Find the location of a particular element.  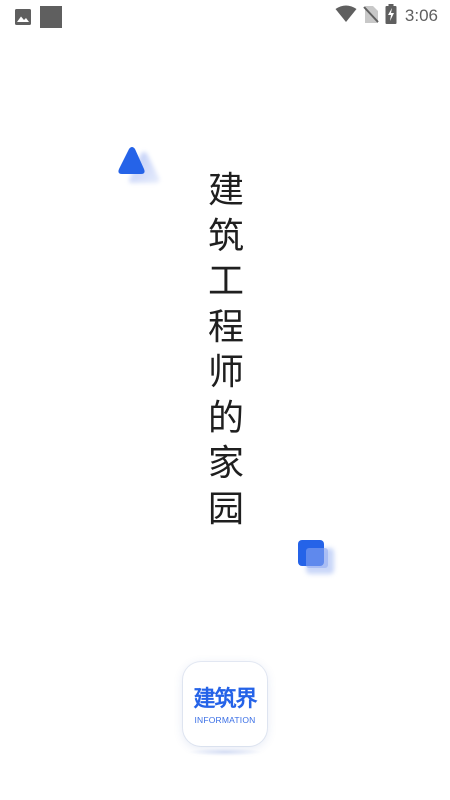

battery-charging-icon is located at coordinates (391, 16).